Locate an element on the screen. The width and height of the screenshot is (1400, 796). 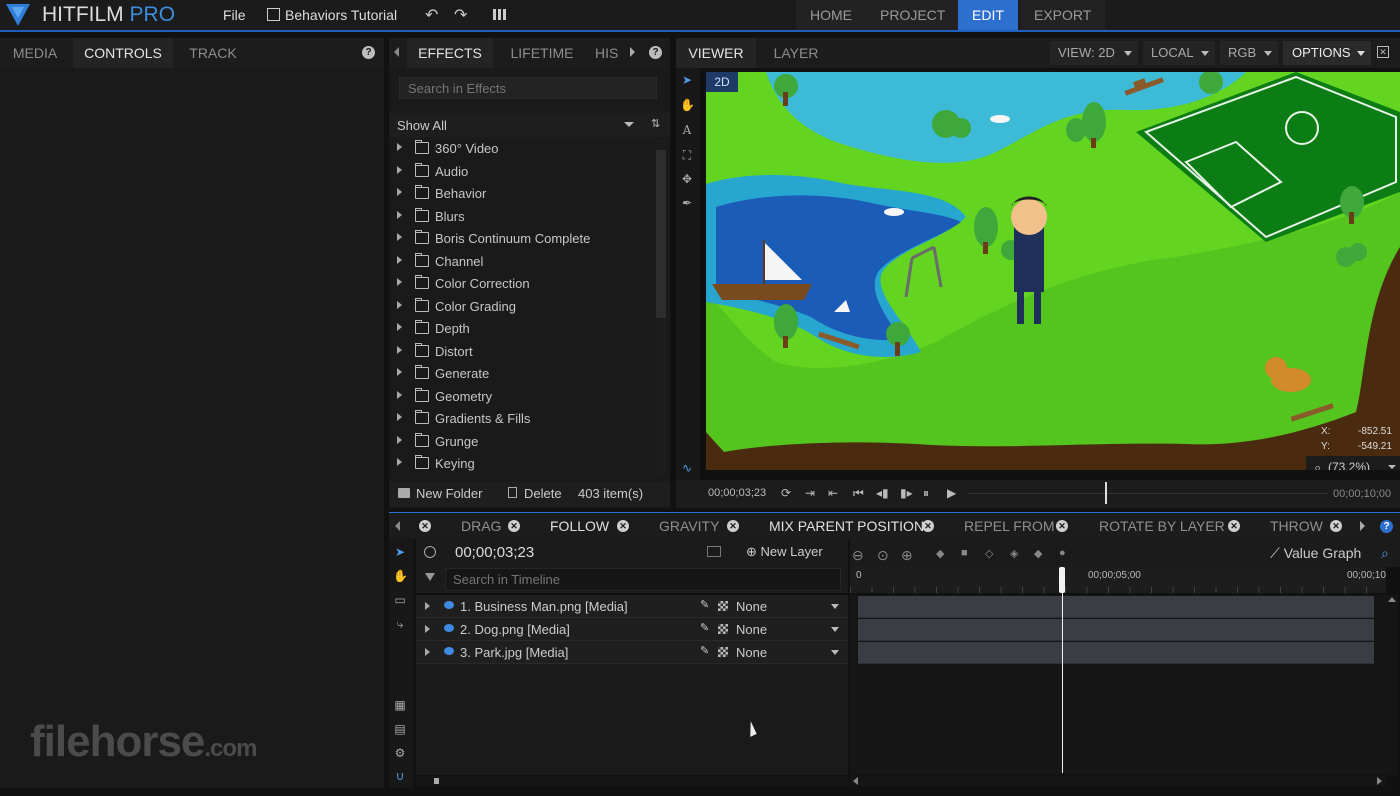
nav-home: HOME is located at coordinates (831, 15).